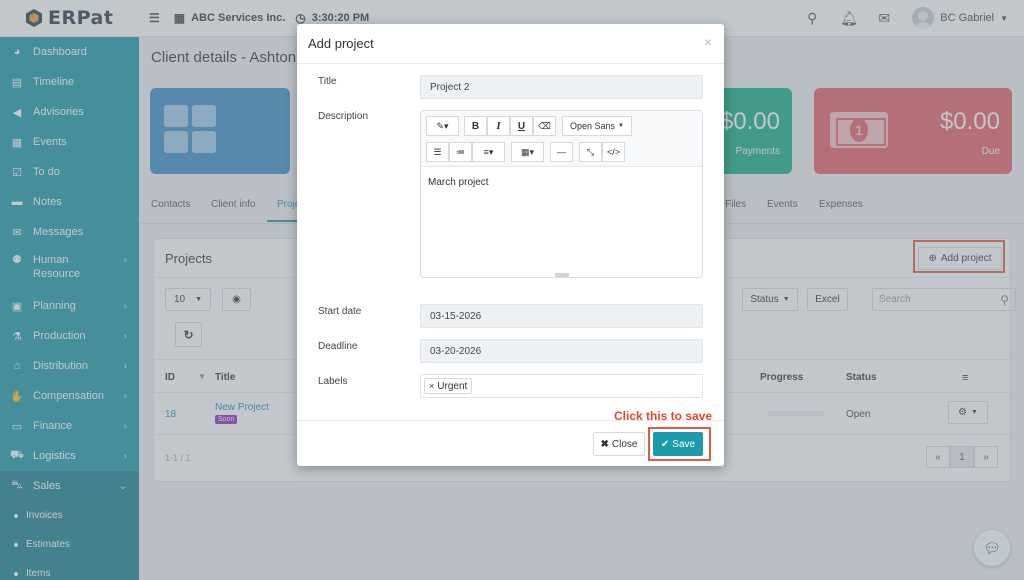  I want to click on editor-toolbar: ✎▾ B I U ⌫ Open Sans ▼ ☰ ≔ ≡▾ ▦▾ — ⤡ </>, so click(561, 139).